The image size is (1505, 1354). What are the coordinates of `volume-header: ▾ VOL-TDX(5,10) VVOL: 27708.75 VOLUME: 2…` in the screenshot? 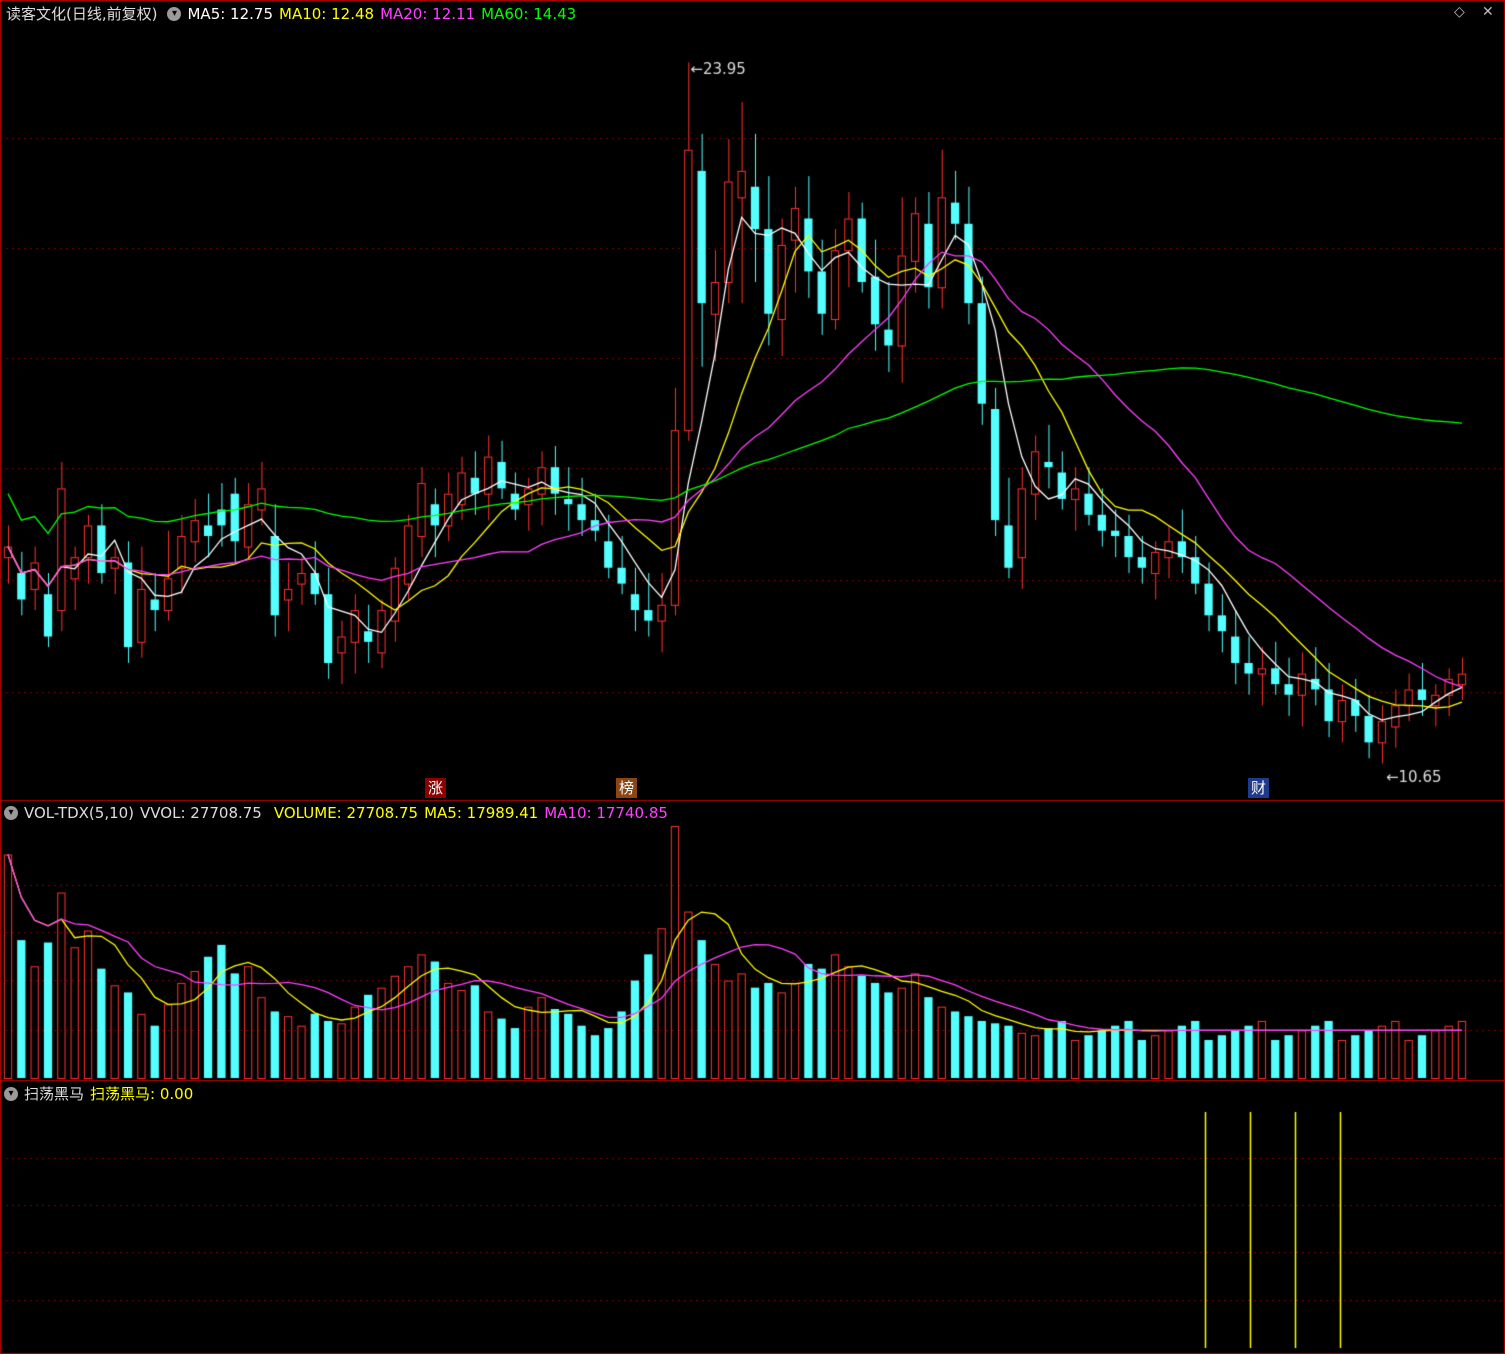 It's located at (337, 813).